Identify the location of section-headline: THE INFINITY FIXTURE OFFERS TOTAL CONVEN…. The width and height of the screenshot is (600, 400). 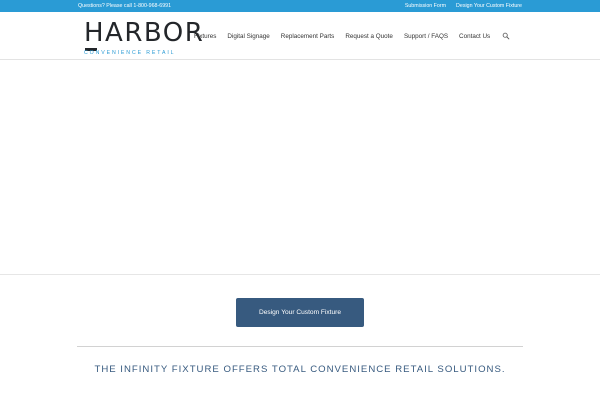
(300, 369).